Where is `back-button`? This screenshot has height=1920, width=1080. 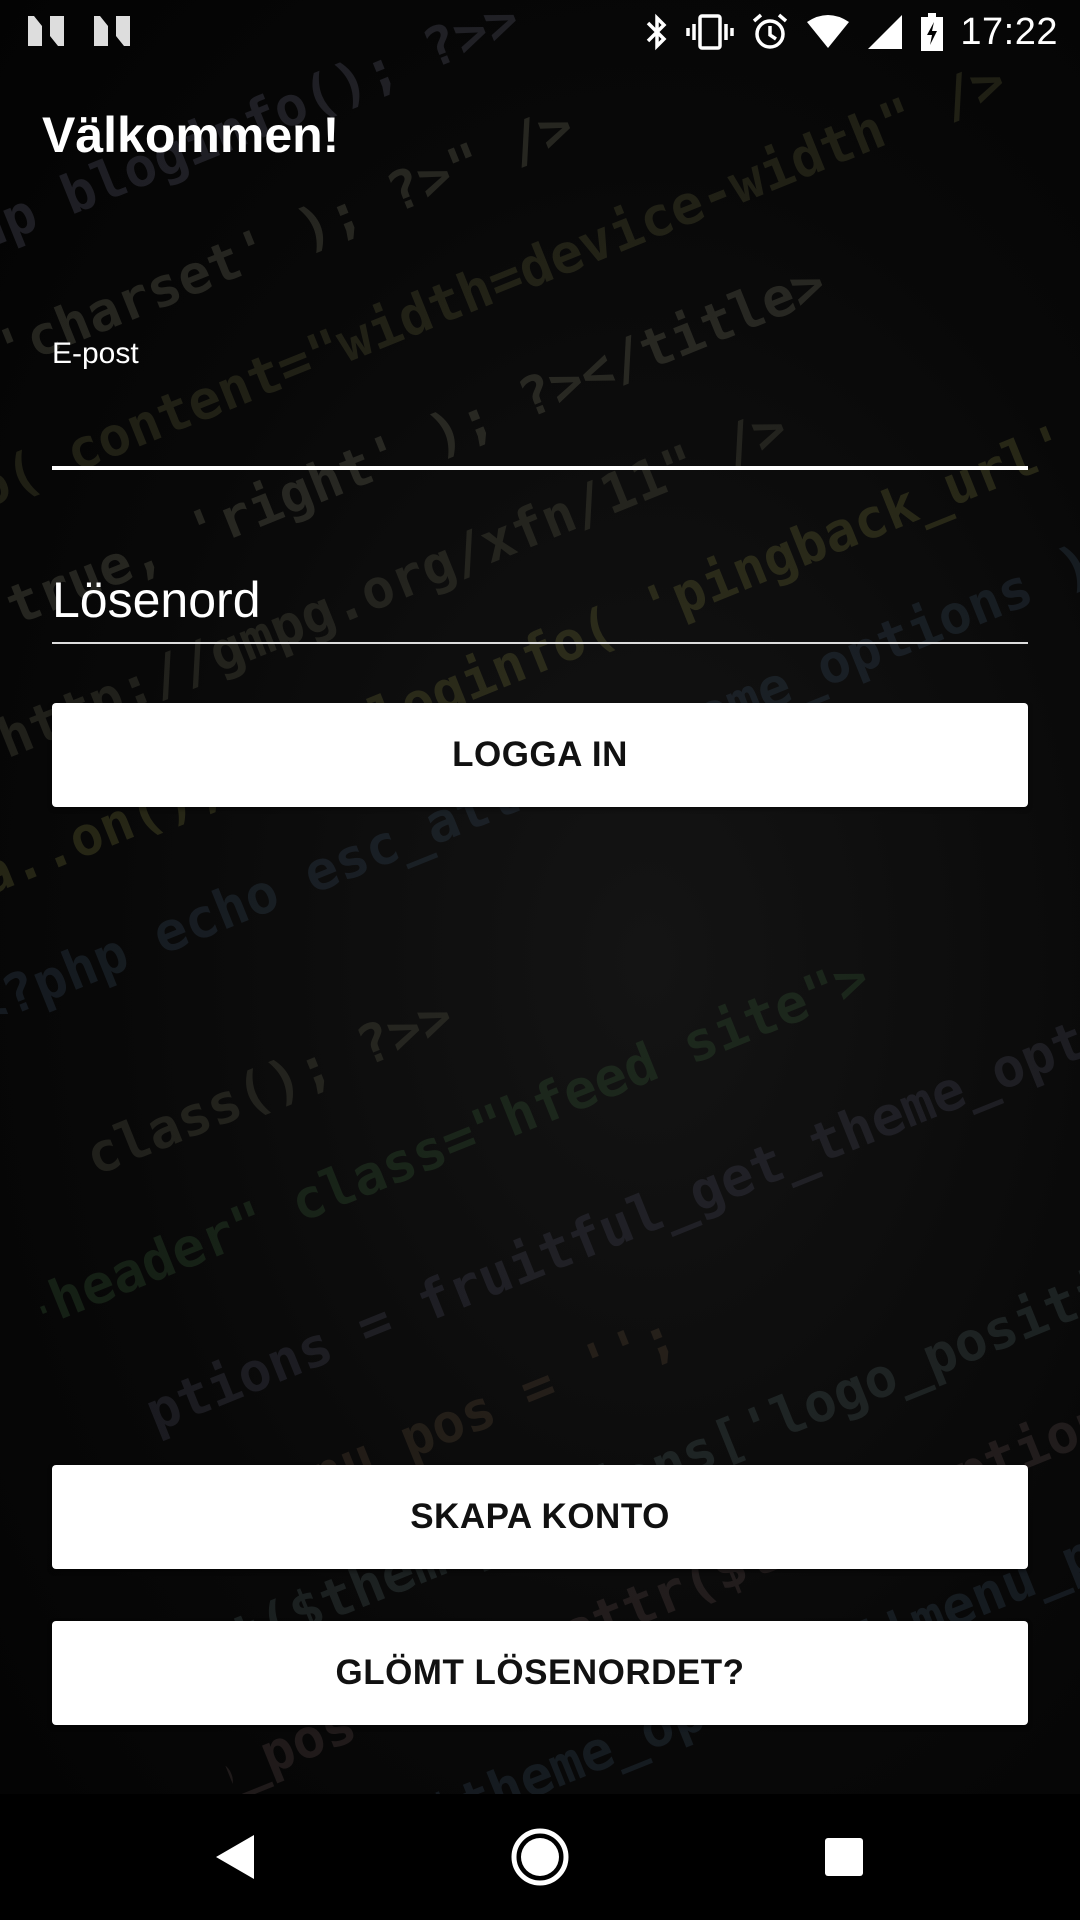
back-button is located at coordinates (236, 1857).